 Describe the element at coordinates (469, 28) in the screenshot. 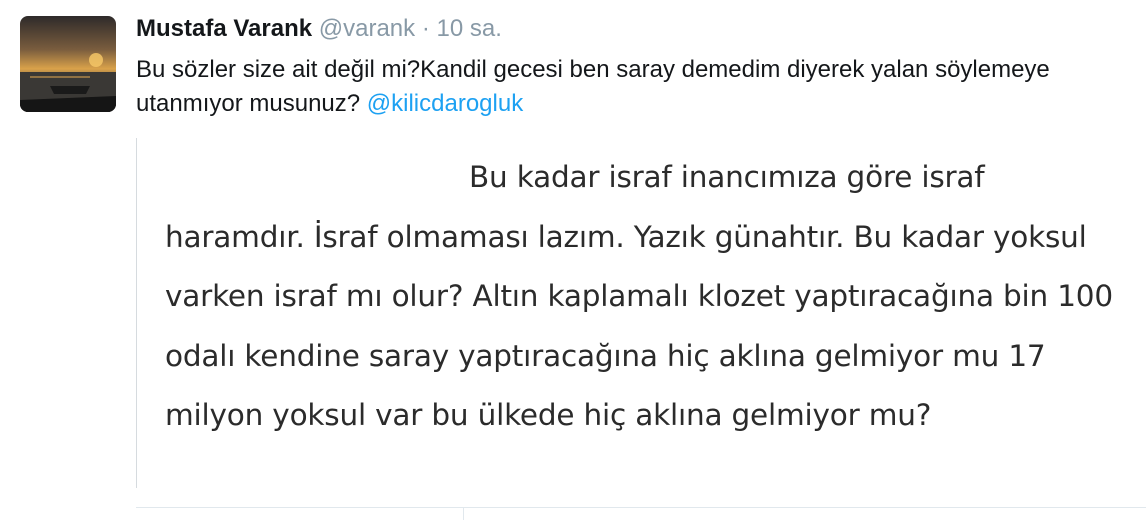

I see `timestamp: 10 sa.` at that location.